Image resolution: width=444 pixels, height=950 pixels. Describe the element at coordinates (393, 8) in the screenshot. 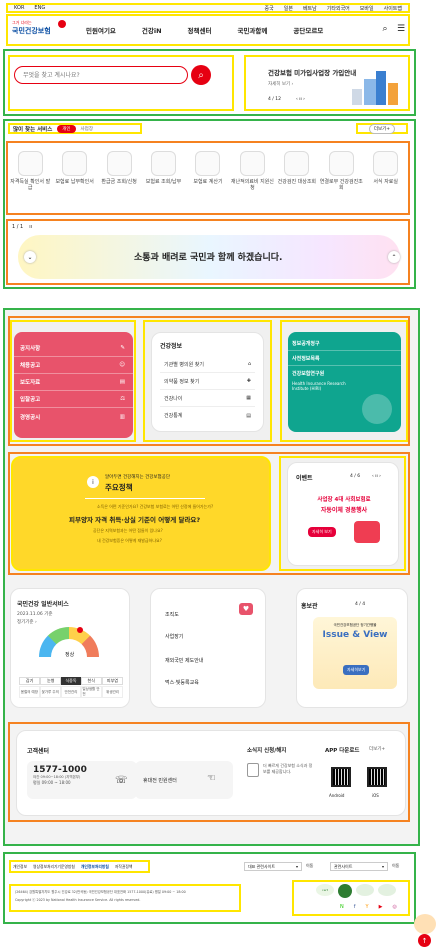

I see `sitemap-link: 사이트맵` at that location.